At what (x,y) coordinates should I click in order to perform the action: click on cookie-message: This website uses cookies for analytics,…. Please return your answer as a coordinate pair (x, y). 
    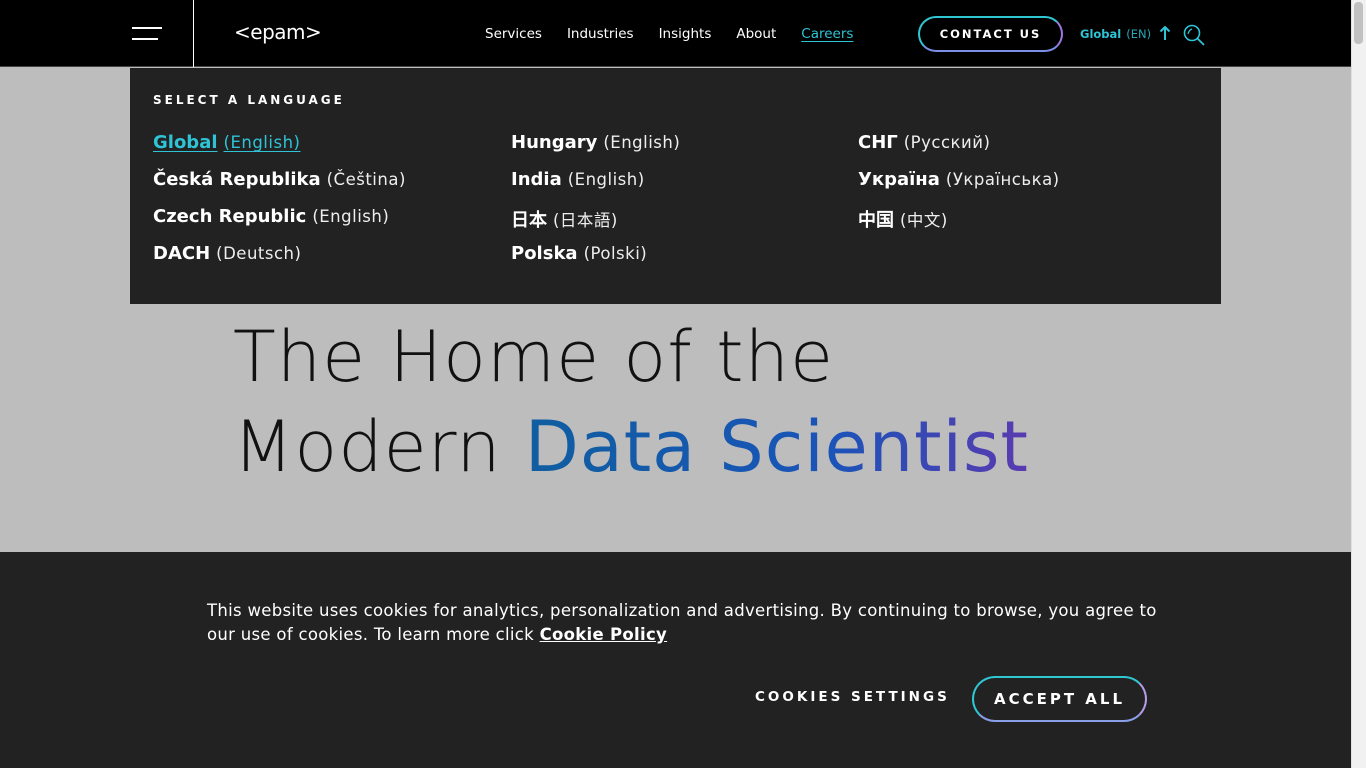
    Looking at the image, I should click on (682, 623).